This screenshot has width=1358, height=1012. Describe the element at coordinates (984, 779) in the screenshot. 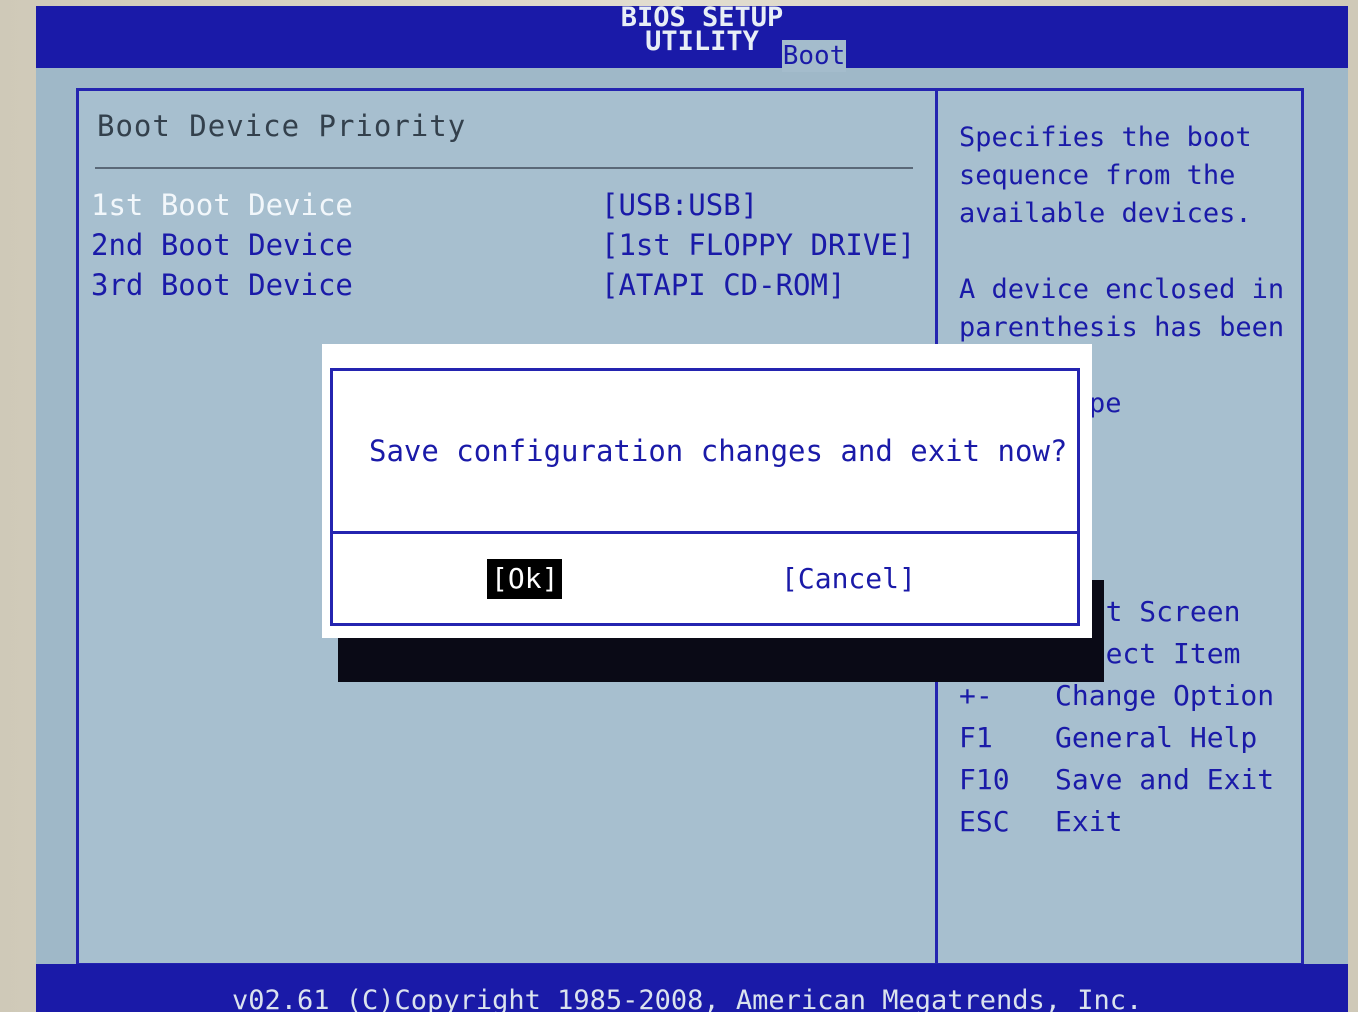

I see `key-name: F10` at that location.